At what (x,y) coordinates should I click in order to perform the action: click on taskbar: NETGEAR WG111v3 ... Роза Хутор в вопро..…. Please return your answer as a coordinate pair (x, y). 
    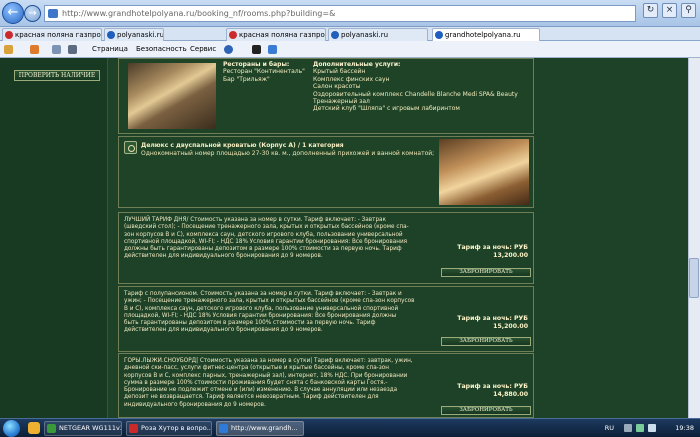
    Looking at the image, I should click on (350, 427).